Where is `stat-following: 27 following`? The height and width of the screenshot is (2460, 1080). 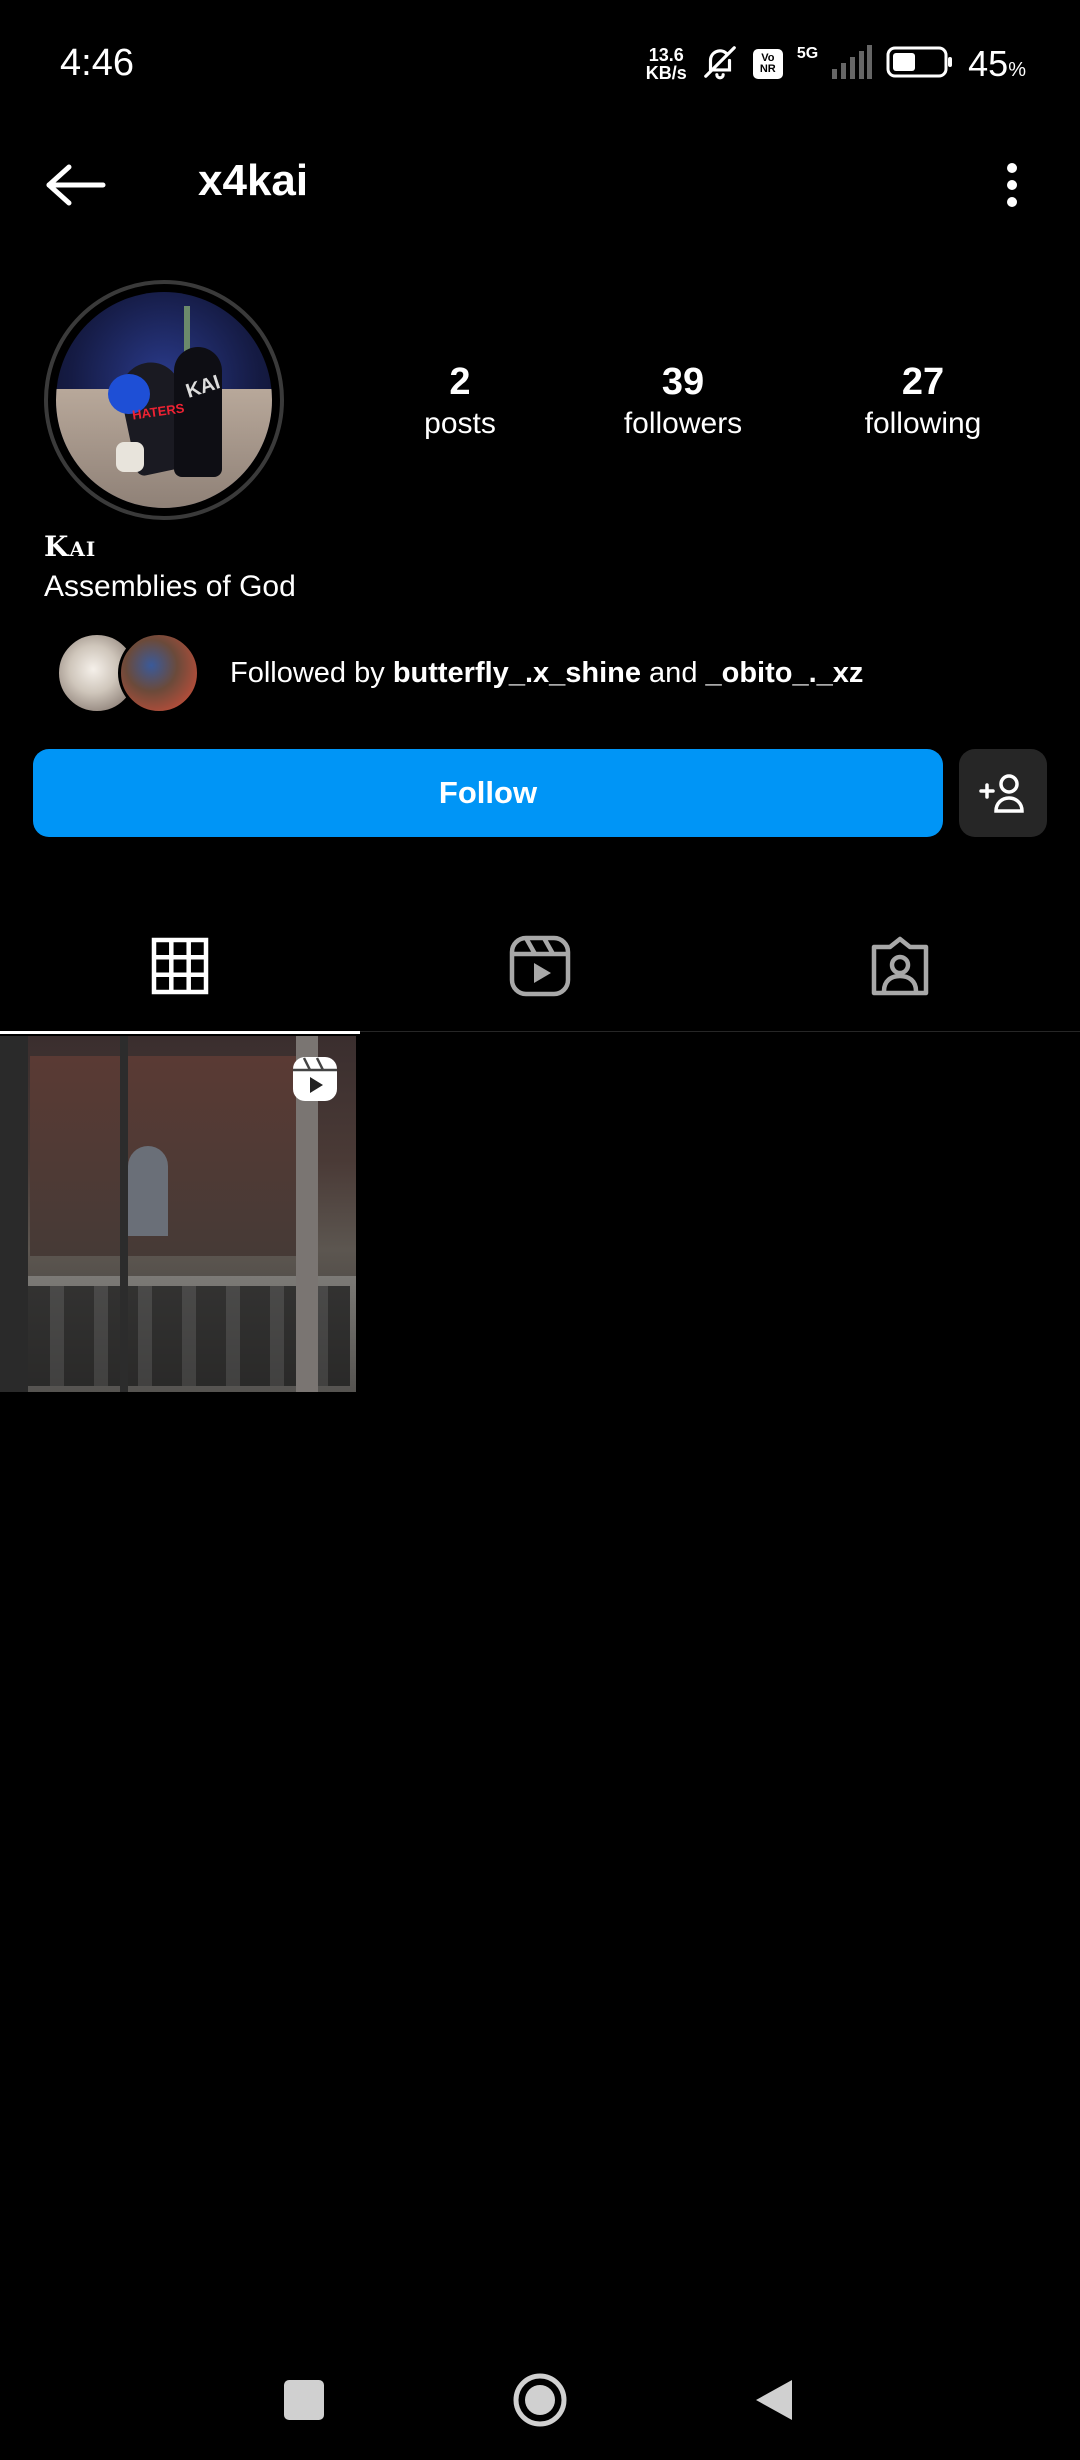 stat-following: 27 following is located at coordinates (923, 402).